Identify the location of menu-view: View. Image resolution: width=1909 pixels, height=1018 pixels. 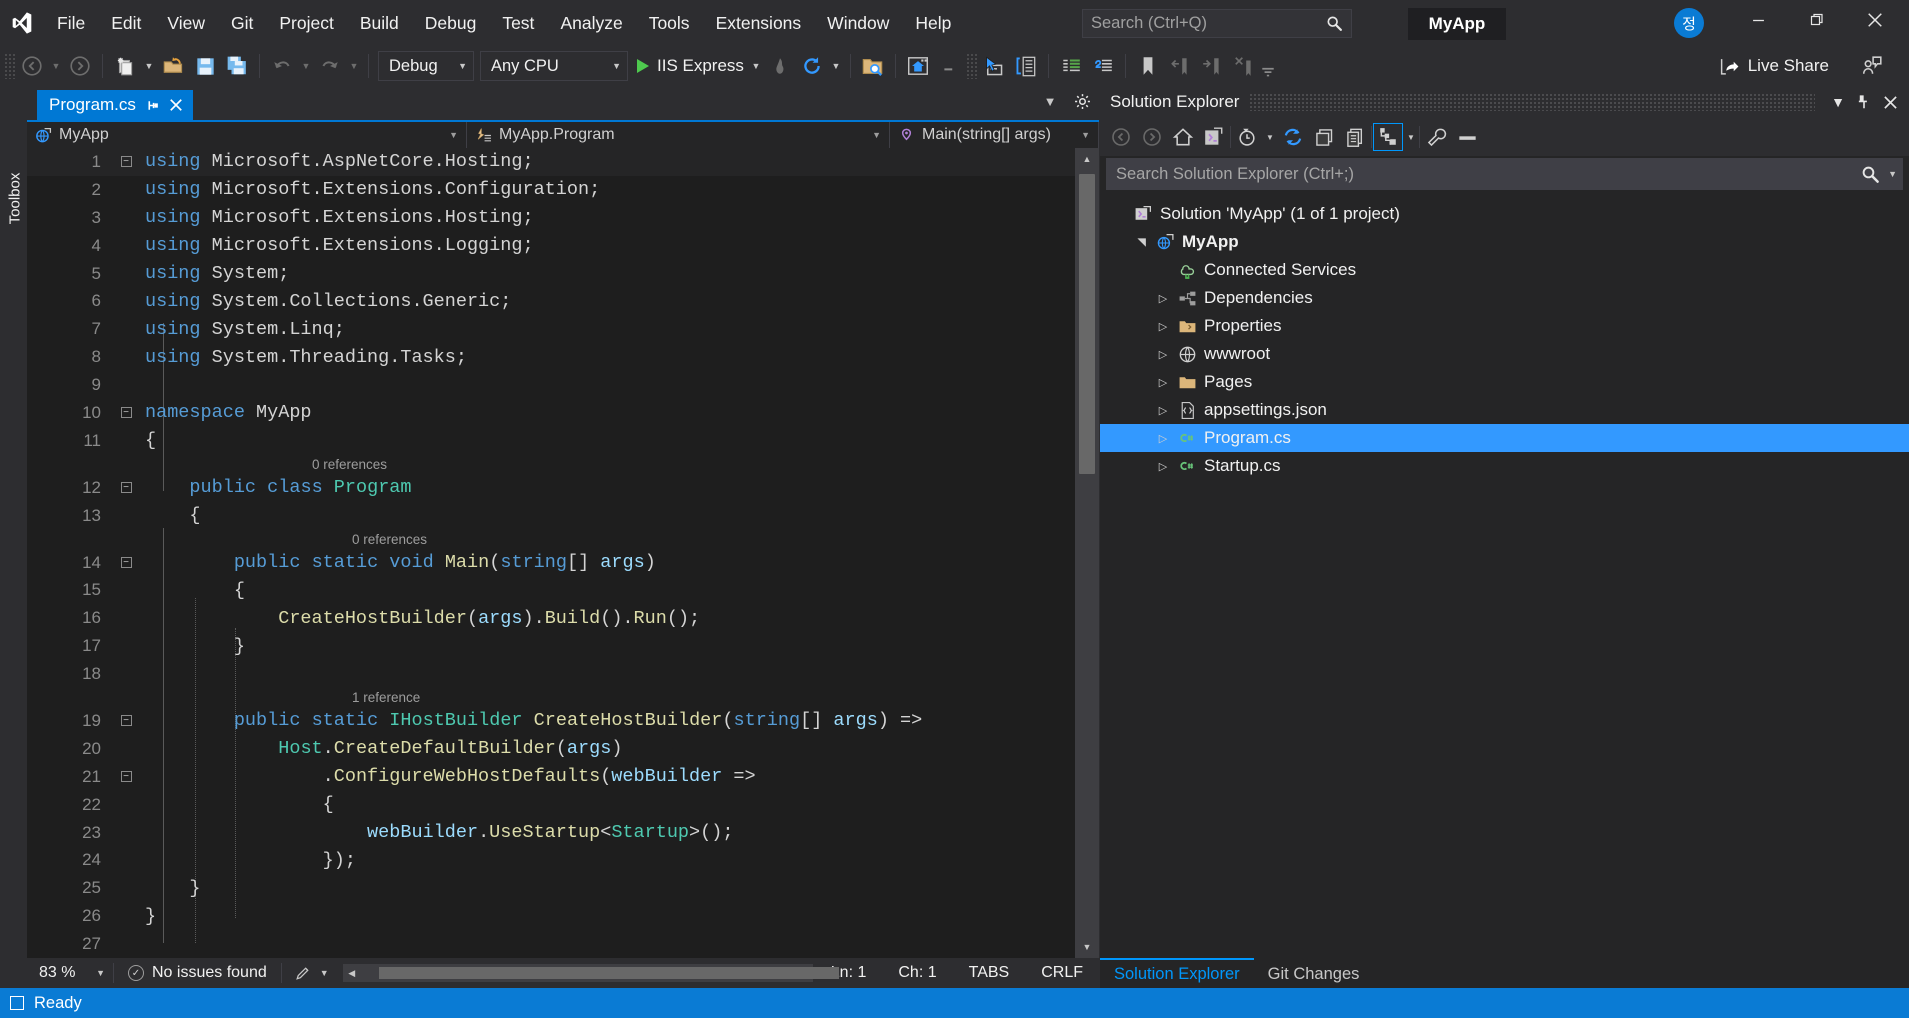
(186, 23).